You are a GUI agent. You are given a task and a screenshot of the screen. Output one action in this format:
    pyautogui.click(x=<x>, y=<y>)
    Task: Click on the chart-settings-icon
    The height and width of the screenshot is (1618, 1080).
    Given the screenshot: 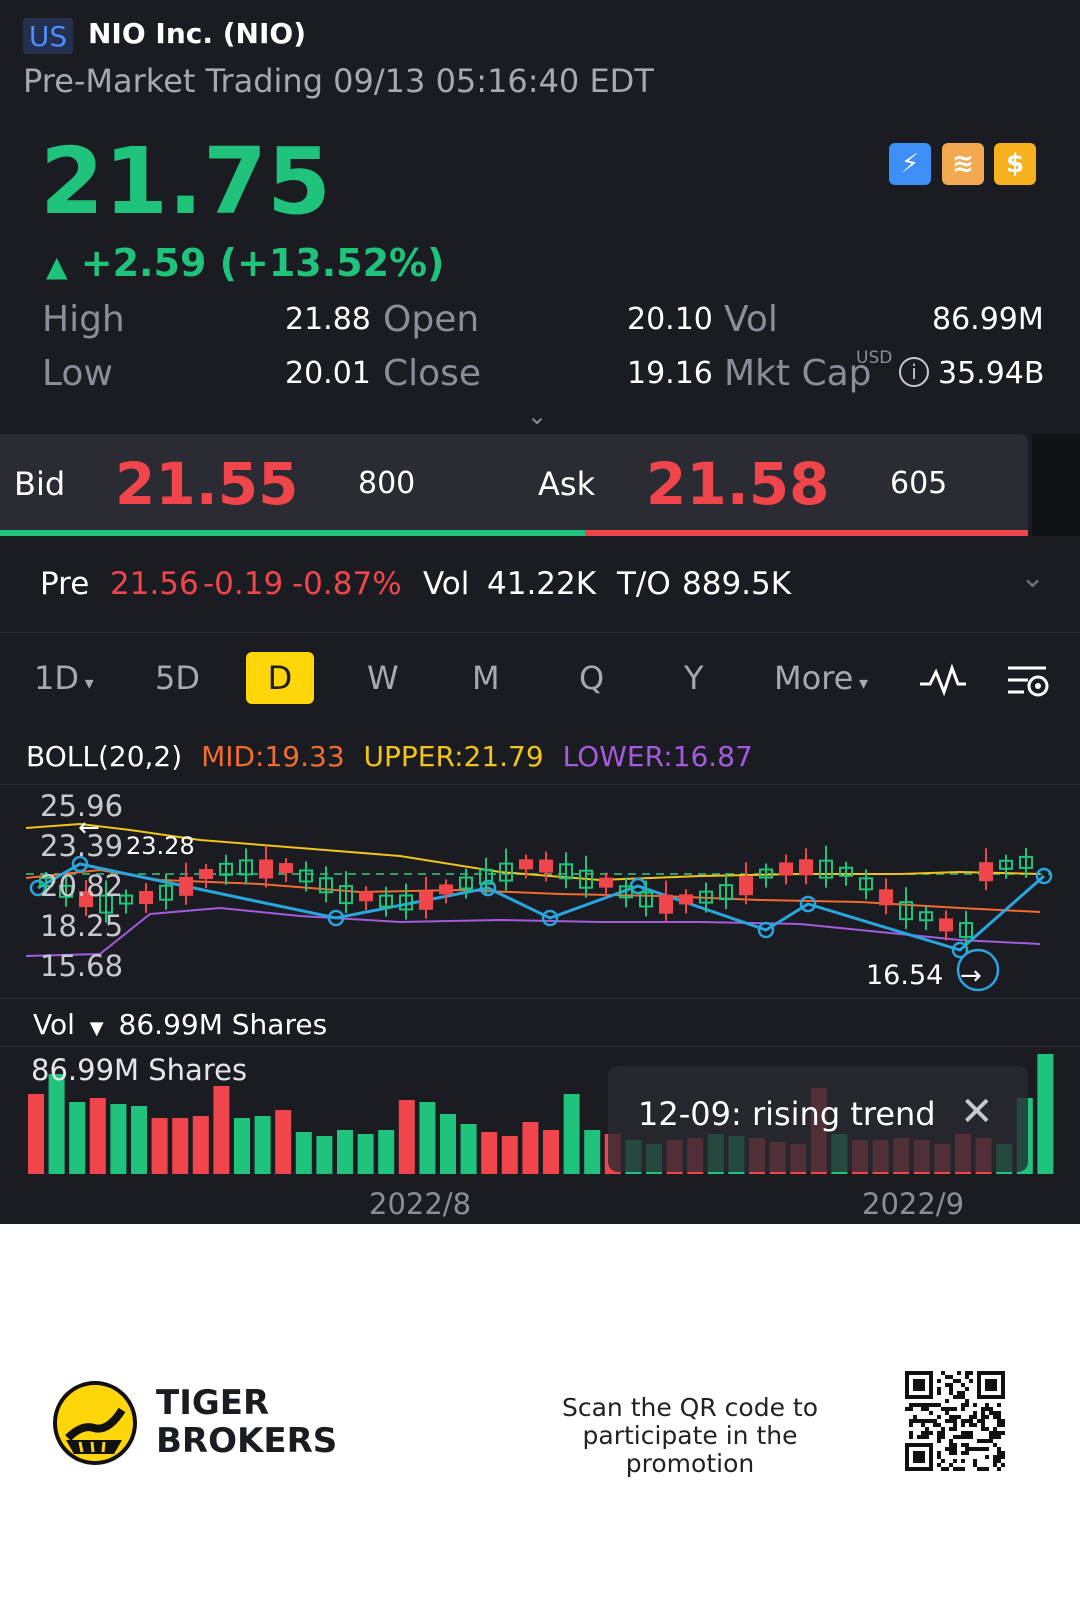 What is the action you would take?
    pyautogui.click(x=1029, y=683)
    